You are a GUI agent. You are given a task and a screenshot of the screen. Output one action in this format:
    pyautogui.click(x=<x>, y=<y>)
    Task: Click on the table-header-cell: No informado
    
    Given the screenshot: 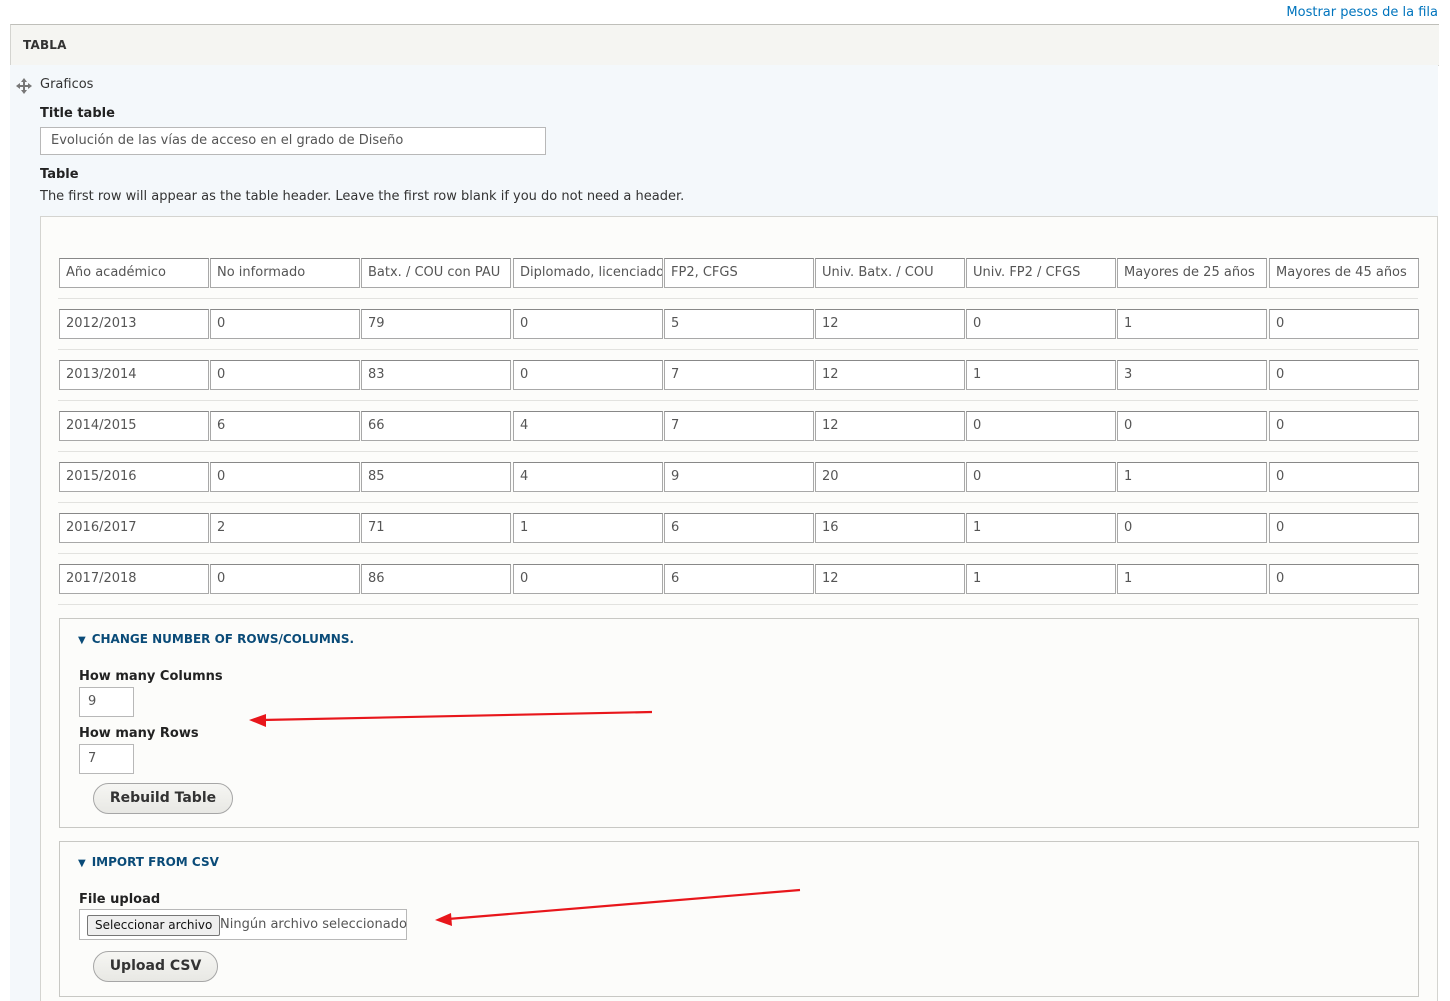 What is the action you would take?
    pyautogui.click(x=285, y=273)
    